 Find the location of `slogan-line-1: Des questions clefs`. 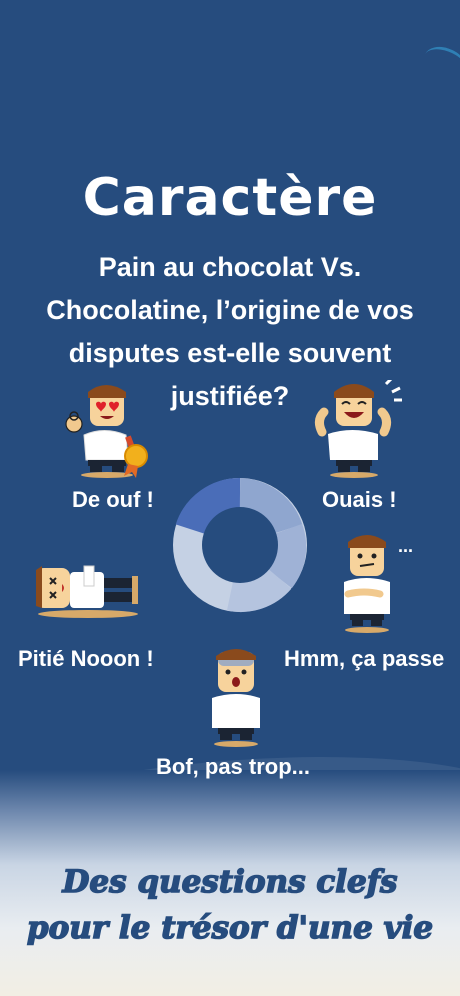

slogan-line-1: Des questions clefs is located at coordinates (230, 882).